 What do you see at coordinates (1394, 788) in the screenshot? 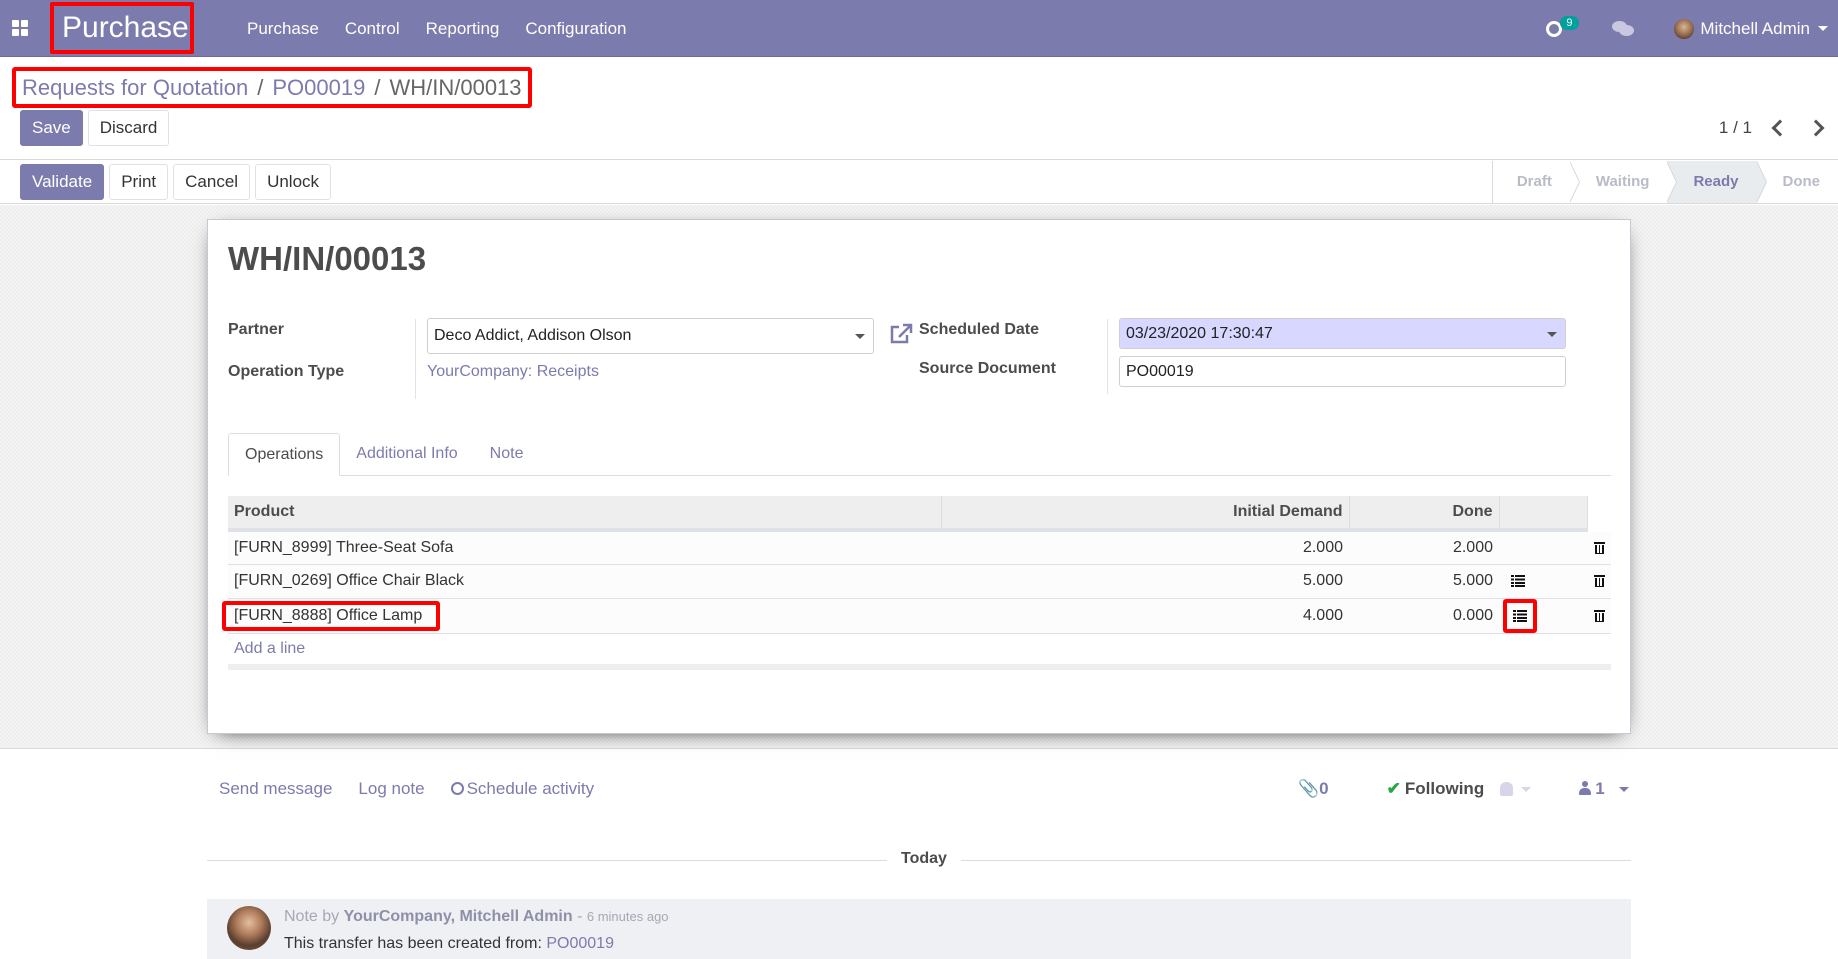
I see `check-icon: ✔` at bounding box center [1394, 788].